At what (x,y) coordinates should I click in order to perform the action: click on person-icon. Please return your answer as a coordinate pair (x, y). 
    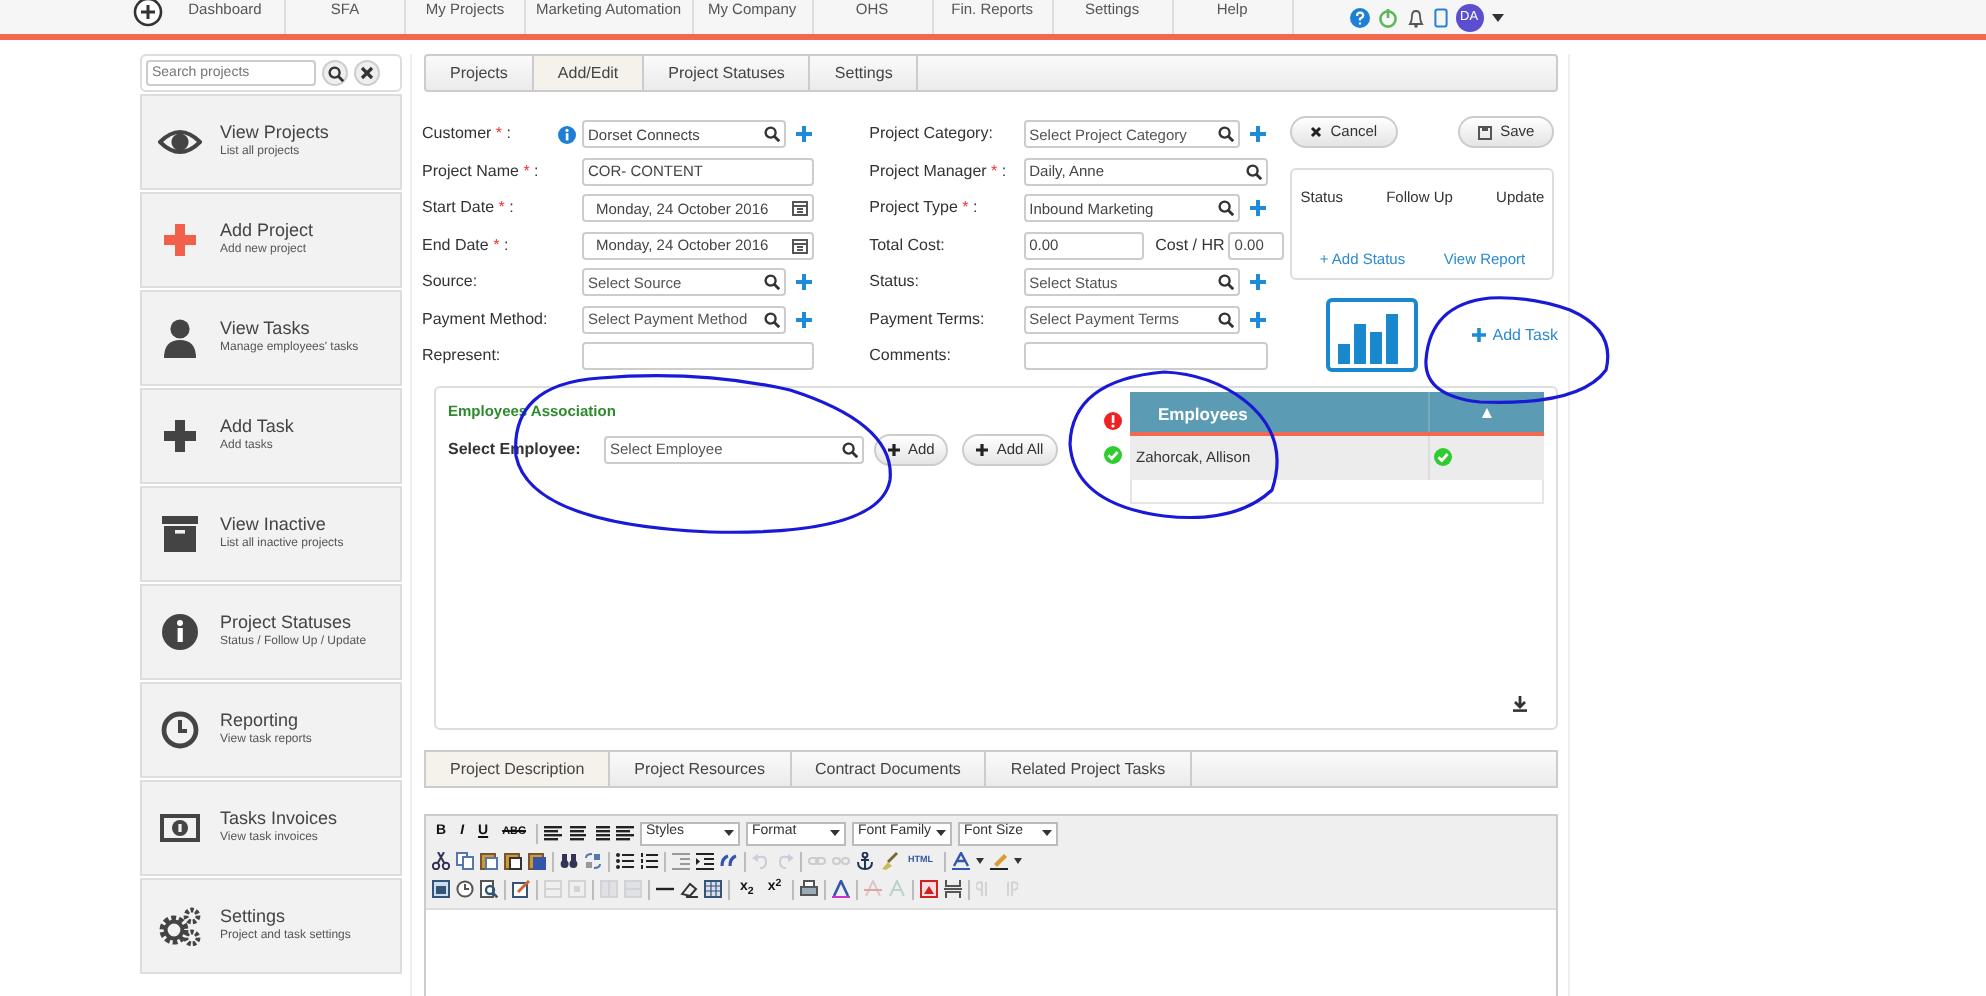
    Looking at the image, I should click on (180, 338).